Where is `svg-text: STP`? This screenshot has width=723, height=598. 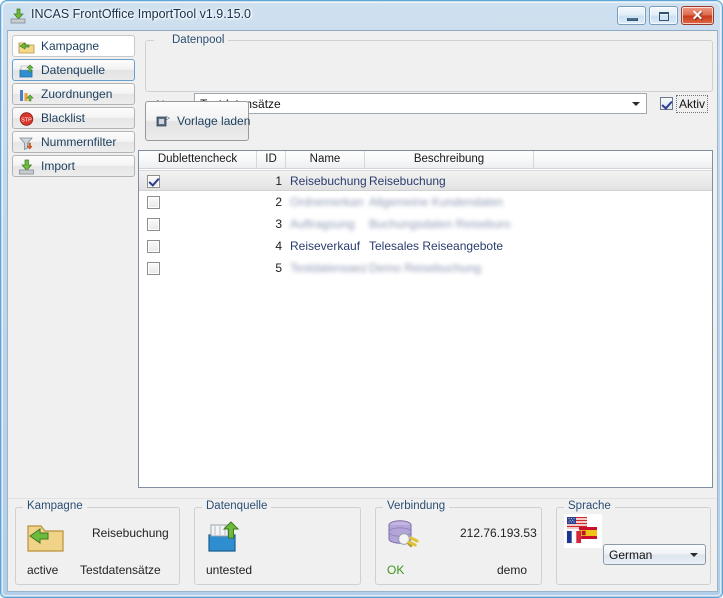
svg-text: STP is located at coordinates (26, 121).